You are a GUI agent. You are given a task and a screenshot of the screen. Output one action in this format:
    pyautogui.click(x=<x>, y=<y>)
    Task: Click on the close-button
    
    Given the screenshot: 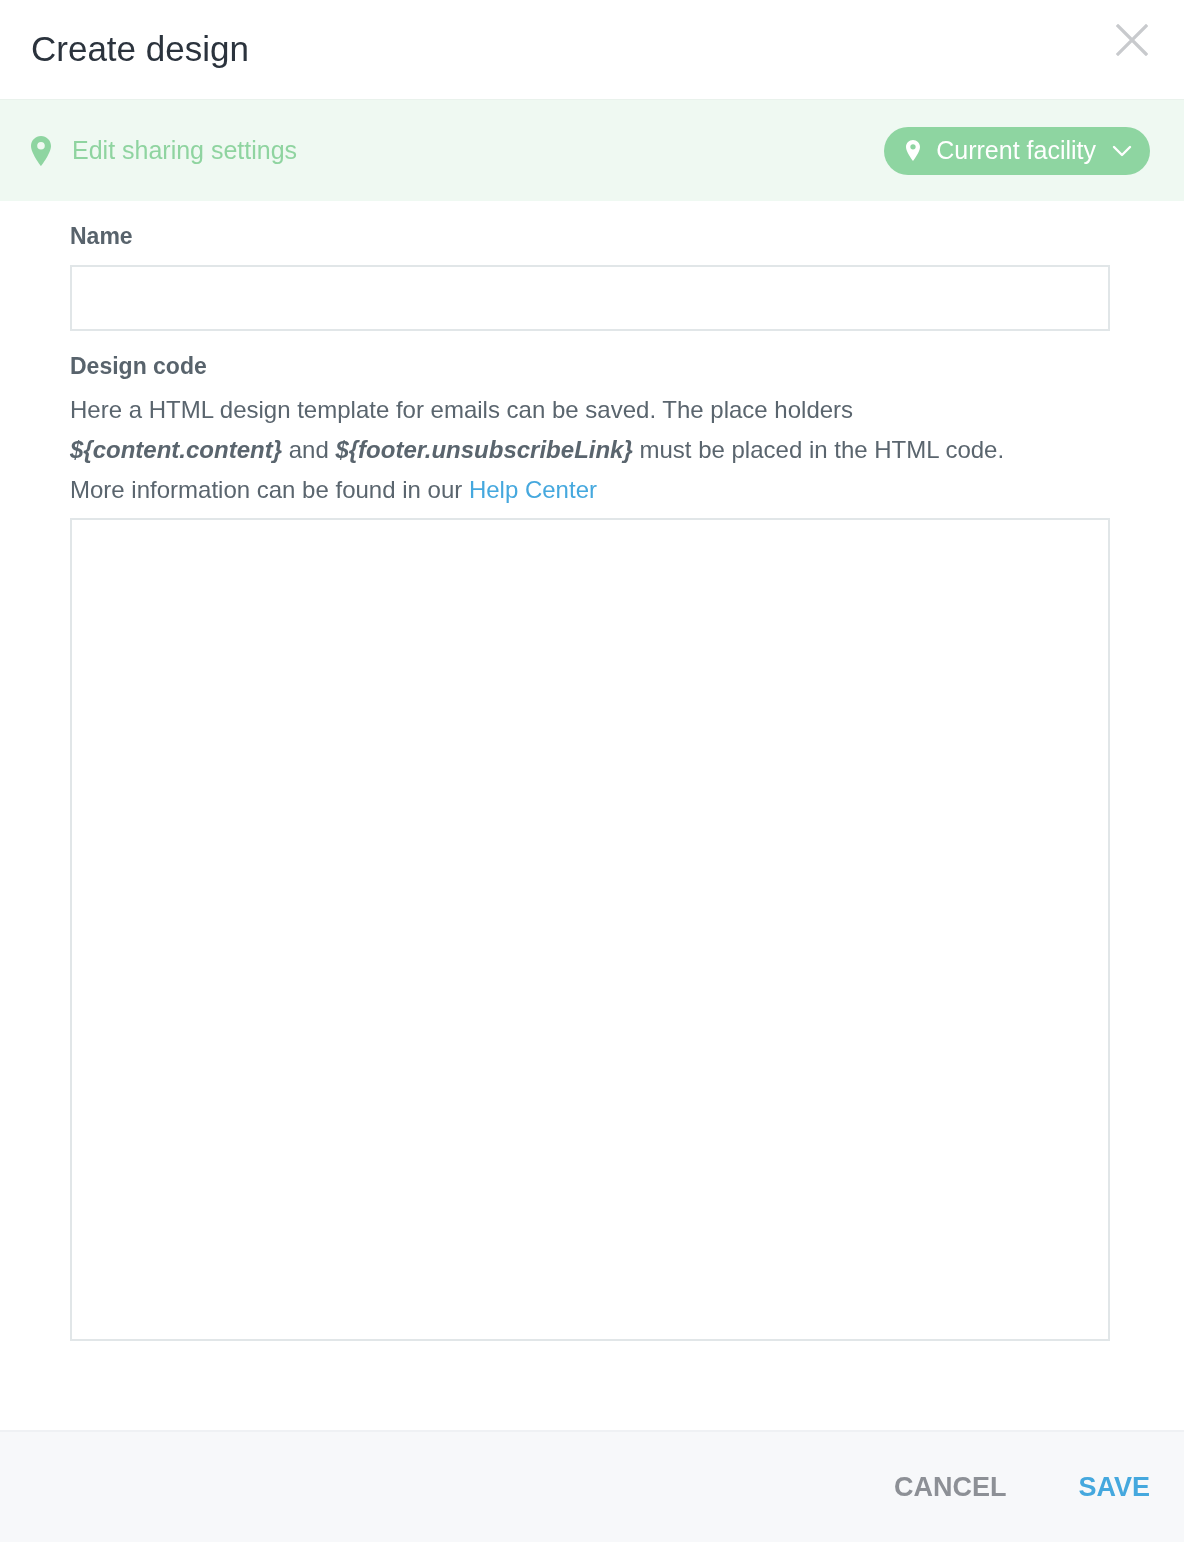 What is the action you would take?
    pyautogui.click(x=1132, y=39)
    